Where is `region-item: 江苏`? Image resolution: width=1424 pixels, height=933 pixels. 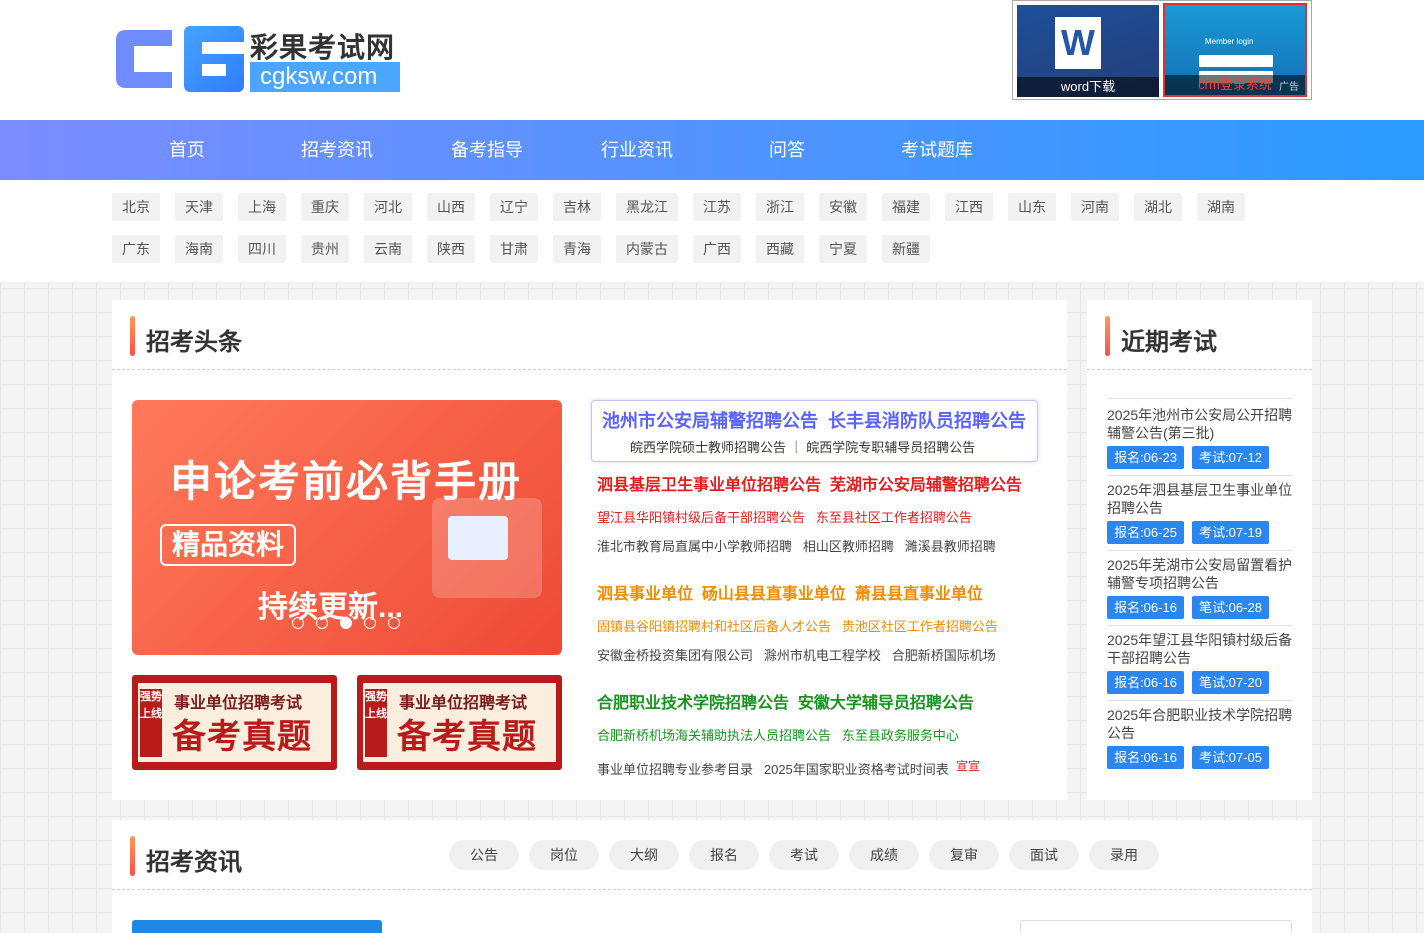
region-item: 江苏 is located at coordinates (717, 207).